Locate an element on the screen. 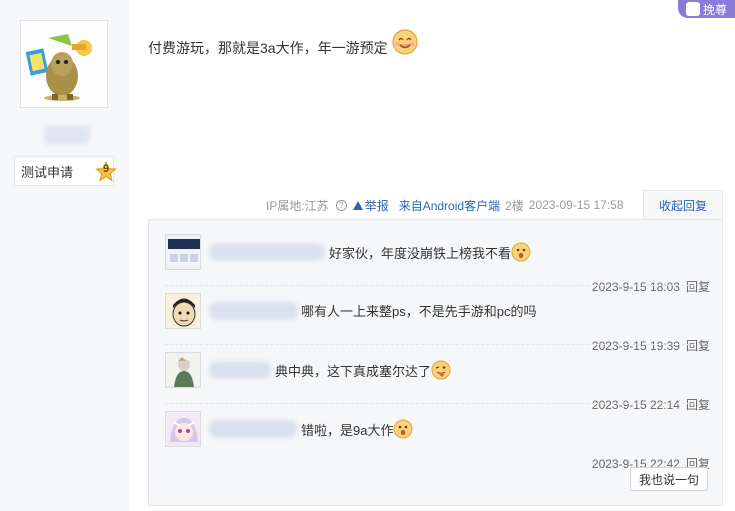 The width and height of the screenshot is (735, 511). author-name-blurred is located at coordinates (67, 135).